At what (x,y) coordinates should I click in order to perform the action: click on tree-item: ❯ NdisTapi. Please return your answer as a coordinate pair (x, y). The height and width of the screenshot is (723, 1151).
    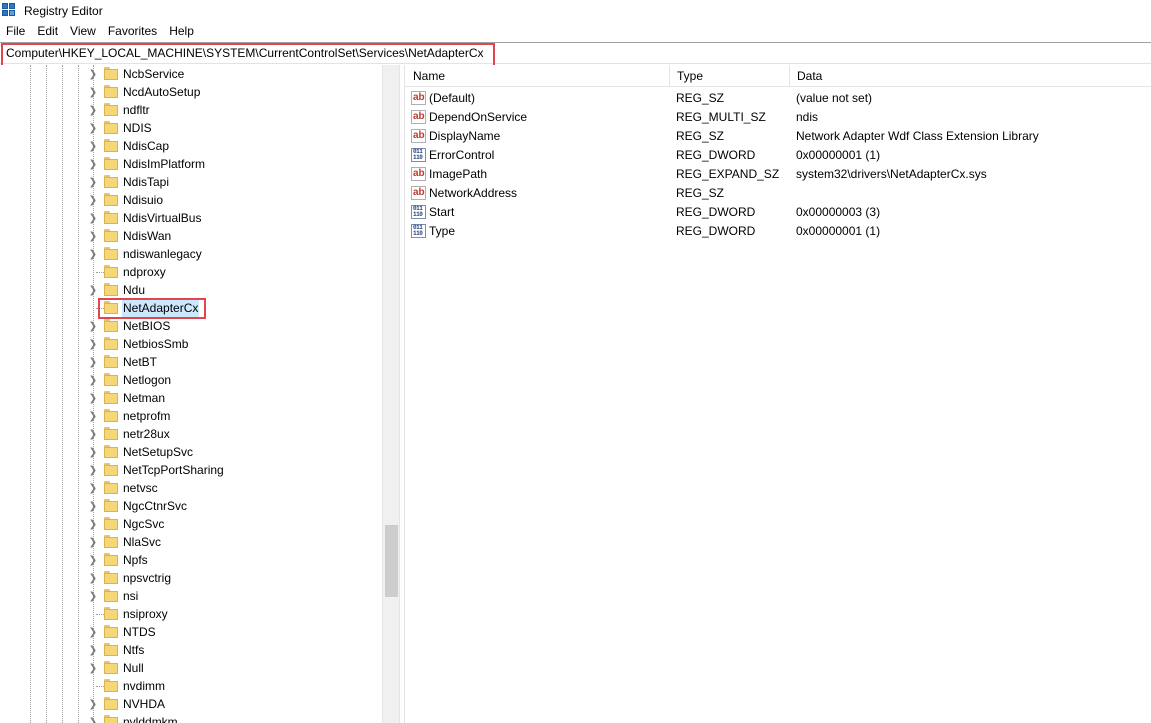
    Looking at the image, I should click on (191, 182).